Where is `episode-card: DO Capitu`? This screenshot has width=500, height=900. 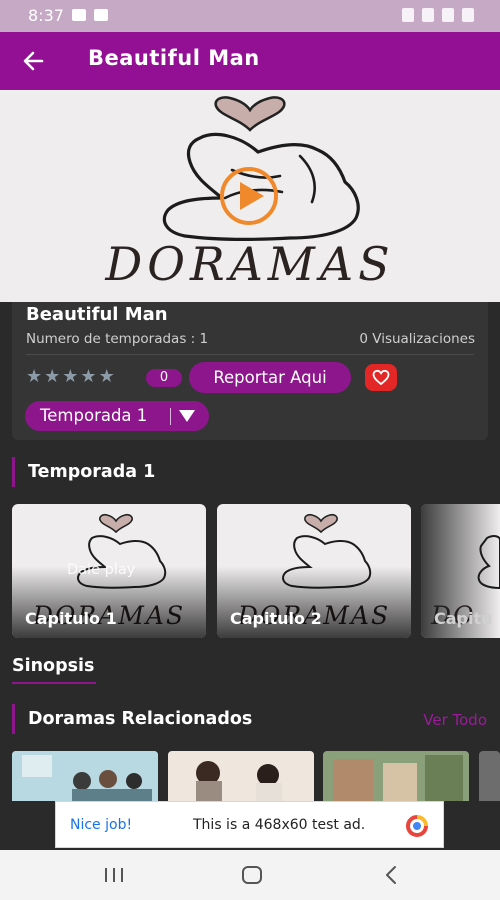
episode-card: DO Capitu is located at coordinates (460, 571).